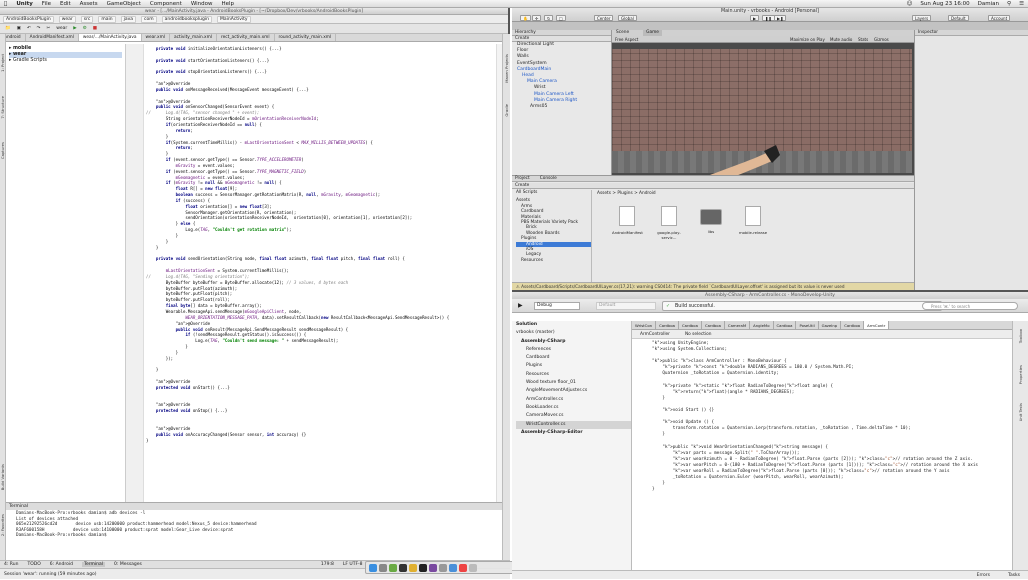 The width and height of the screenshot is (1028, 580). What do you see at coordinates (525, 18) in the screenshot?
I see `hand-tool-icon: ✋` at bounding box center [525, 18].